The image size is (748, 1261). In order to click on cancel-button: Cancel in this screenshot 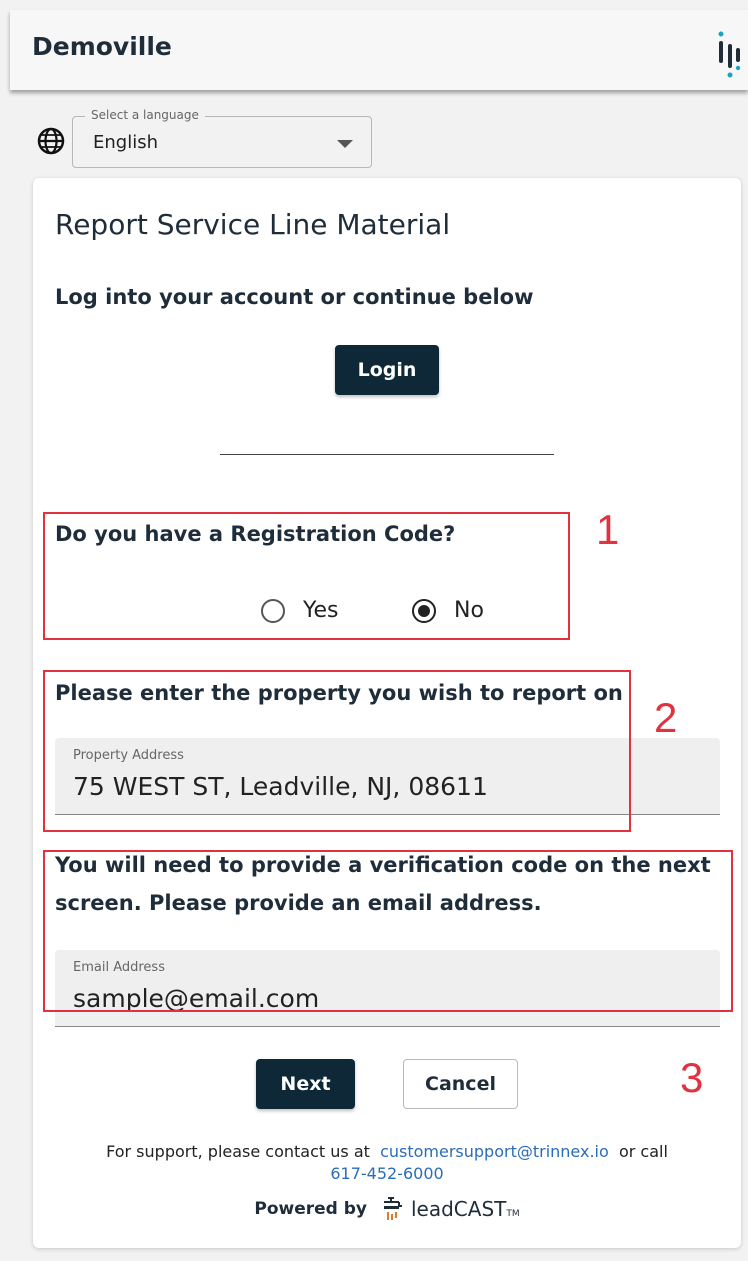, I will do `click(460, 1084)`.